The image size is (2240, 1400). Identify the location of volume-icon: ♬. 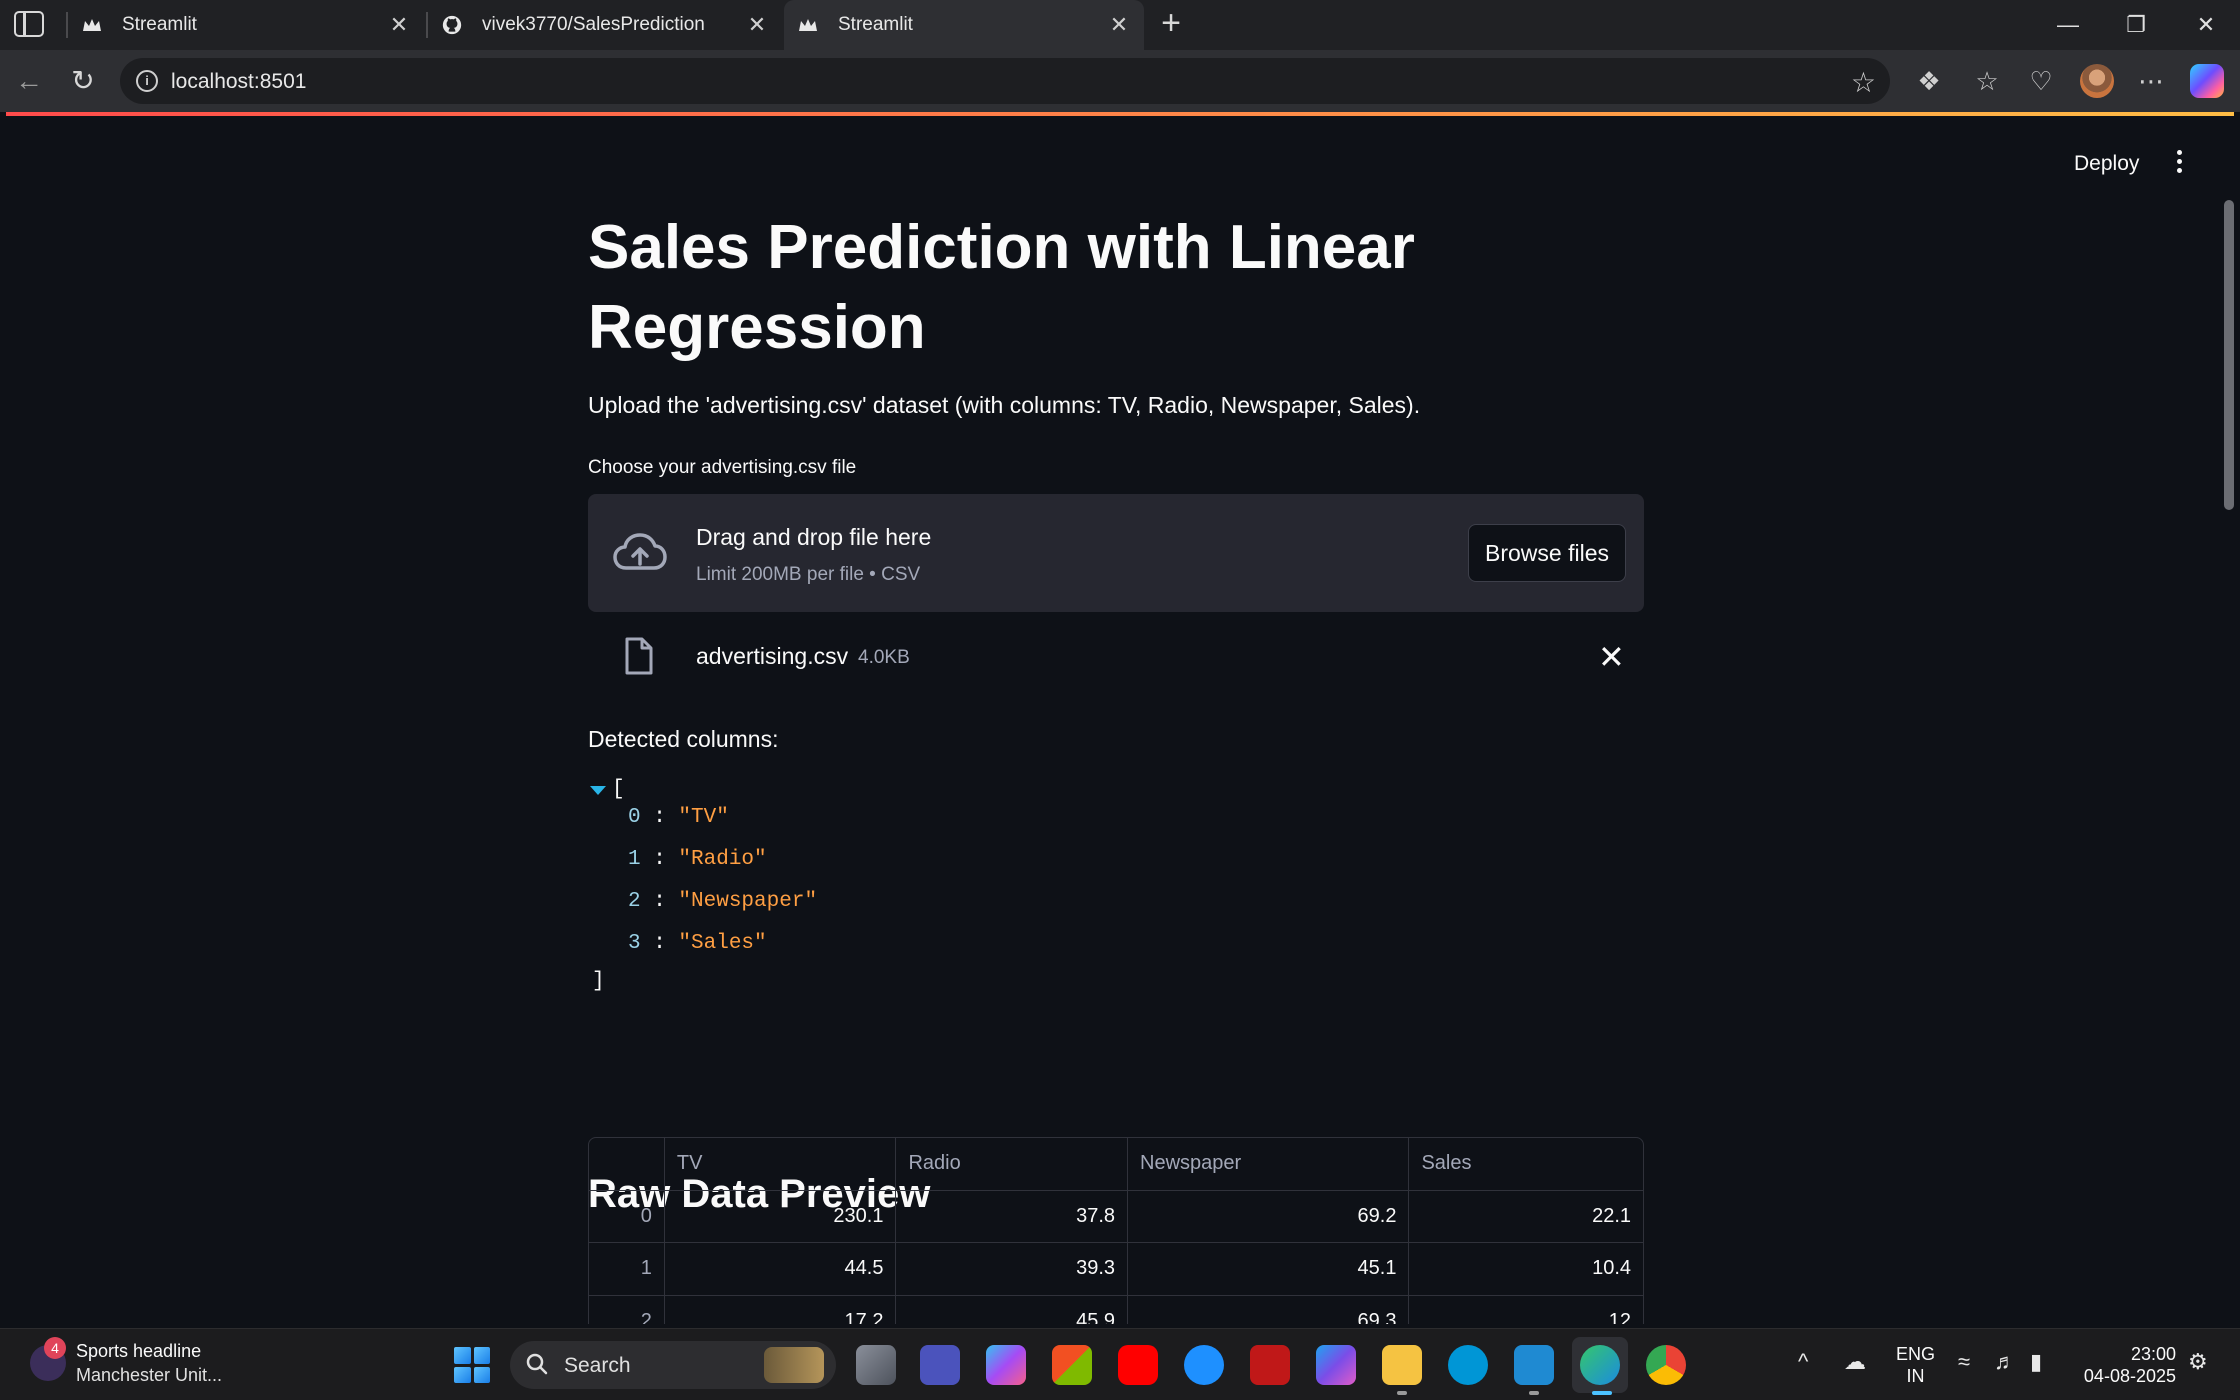
(2005, 1362).